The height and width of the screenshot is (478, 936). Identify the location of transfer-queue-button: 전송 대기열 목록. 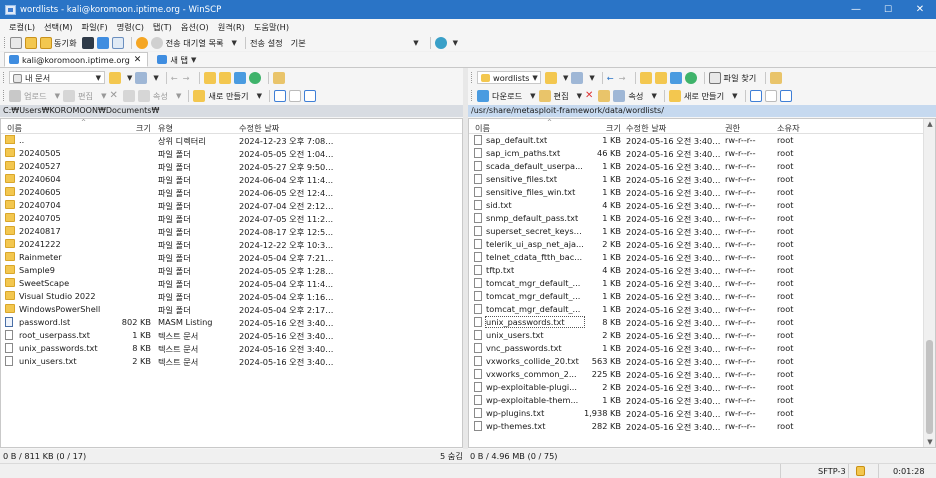
(195, 43).